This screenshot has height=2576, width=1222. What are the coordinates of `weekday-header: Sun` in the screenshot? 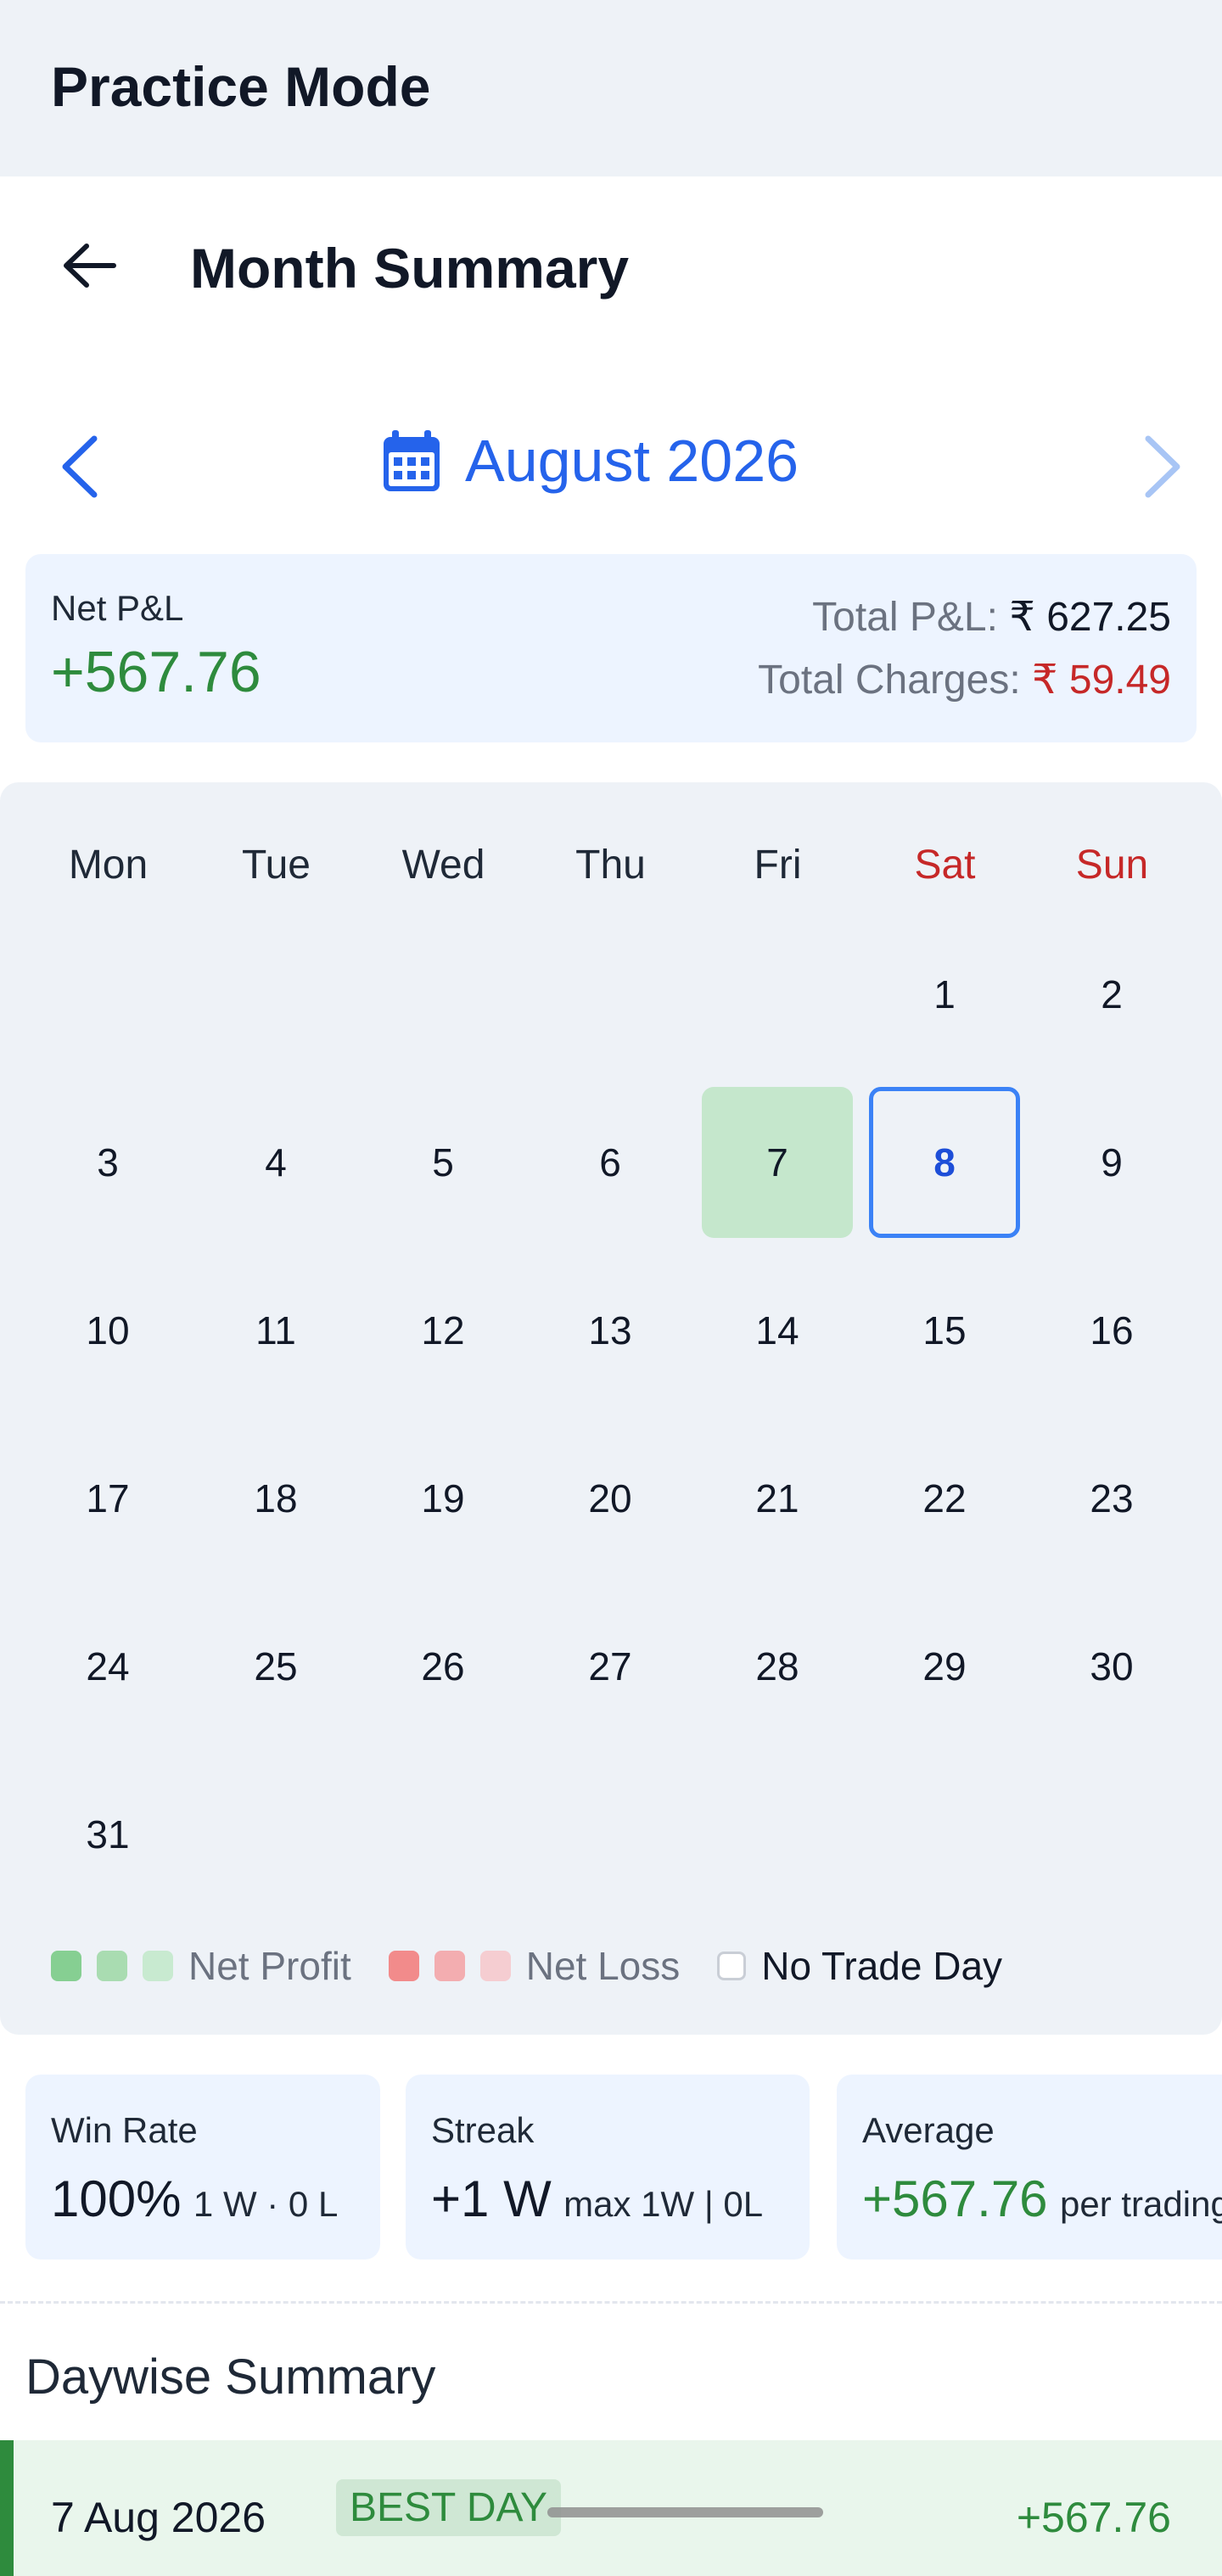 It's located at (1112, 865).